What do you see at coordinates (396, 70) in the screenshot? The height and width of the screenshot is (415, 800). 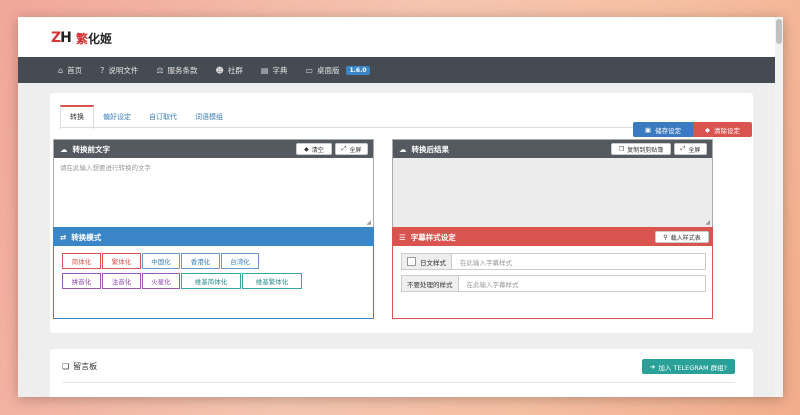 I see `main-nav: ⌂ 首页 ? 说明文件 ⚖ 服务条款 ☻ 社群 ▤ 字典 ▭ 桌面版 1.6.0` at bounding box center [396, 70].